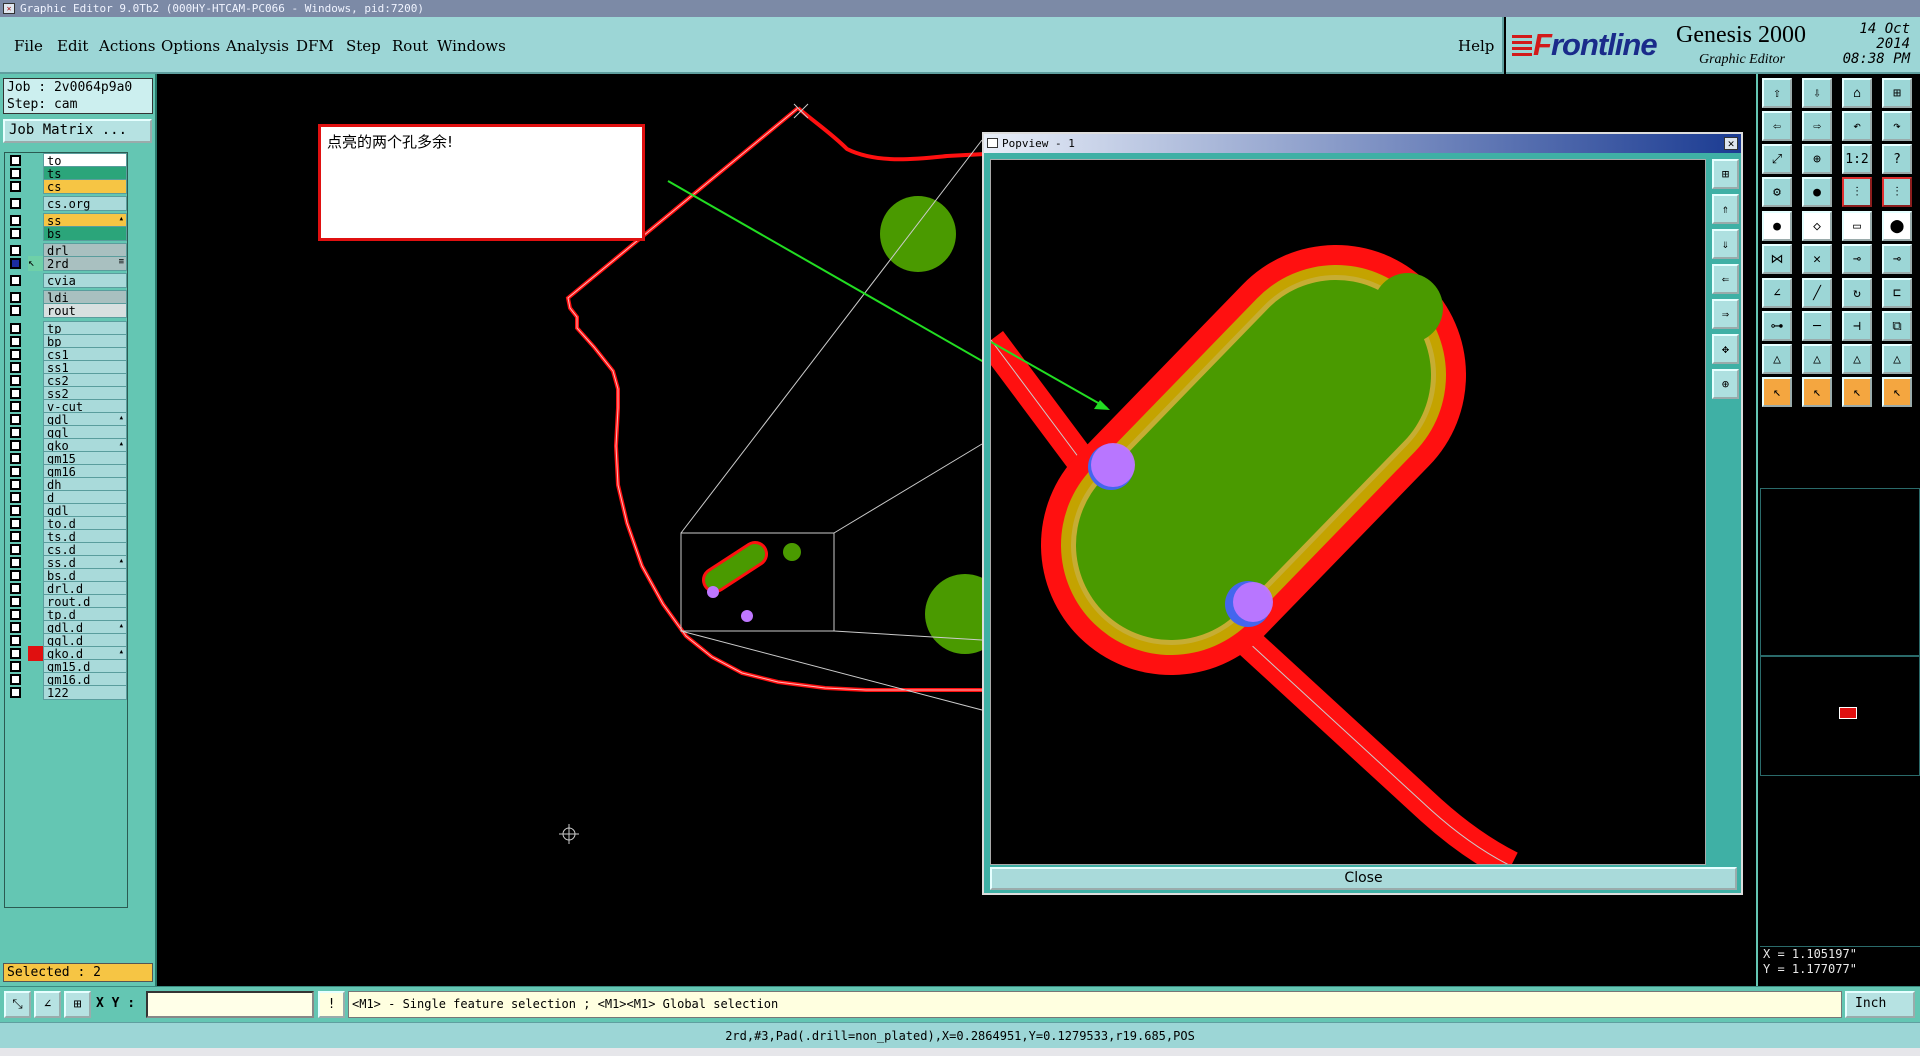  Describe the element at coordinates (1725, 174) in the screenshot. I see `zoom-home-icon: ⊞` at that location.